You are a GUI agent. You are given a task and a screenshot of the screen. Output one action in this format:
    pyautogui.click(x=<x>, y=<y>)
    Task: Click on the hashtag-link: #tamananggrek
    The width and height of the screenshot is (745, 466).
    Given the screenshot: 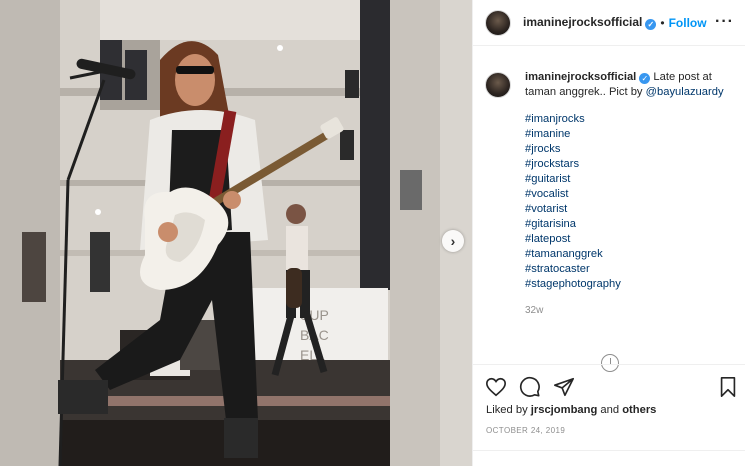 What is the action you would take?
    pyautogui.click(x=630, y=254)
    